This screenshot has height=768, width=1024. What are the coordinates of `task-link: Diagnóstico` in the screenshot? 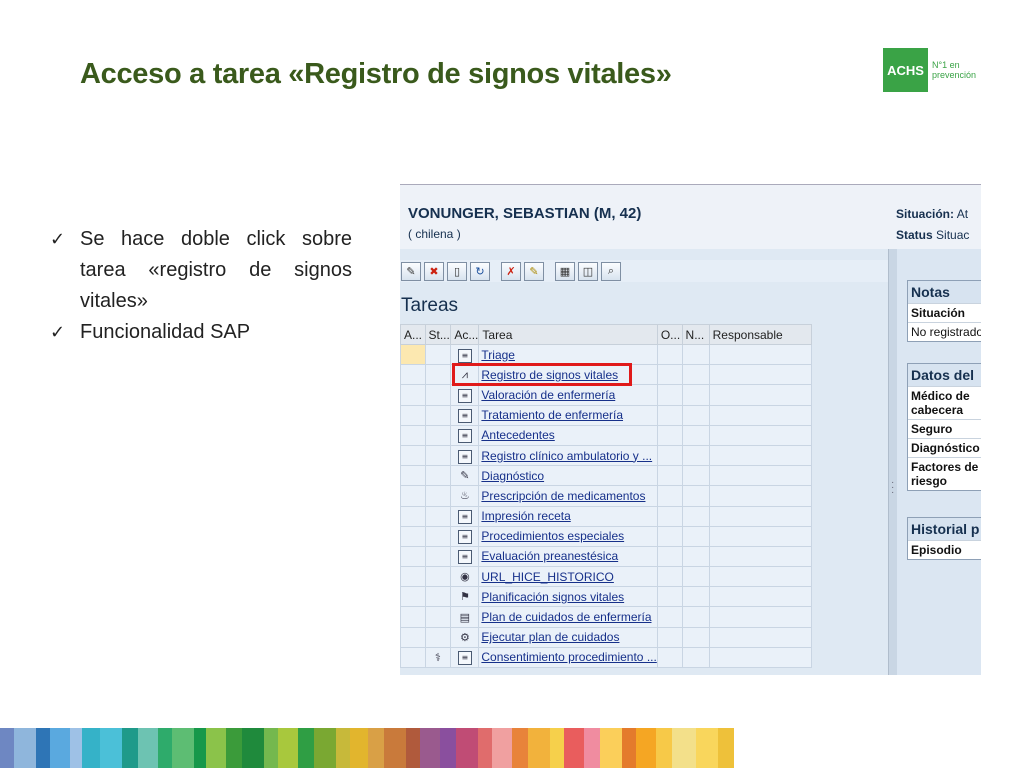 It's located at (512, 476).